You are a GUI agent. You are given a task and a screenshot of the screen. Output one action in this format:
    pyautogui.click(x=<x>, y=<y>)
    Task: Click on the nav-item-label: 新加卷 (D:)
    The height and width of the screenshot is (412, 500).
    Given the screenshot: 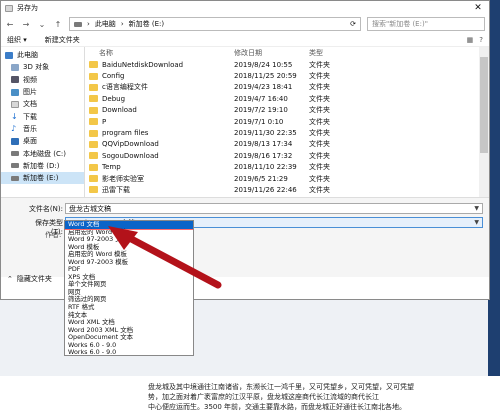 What is the action you would take?
    pyautogui.click(x=41, y=165)
    